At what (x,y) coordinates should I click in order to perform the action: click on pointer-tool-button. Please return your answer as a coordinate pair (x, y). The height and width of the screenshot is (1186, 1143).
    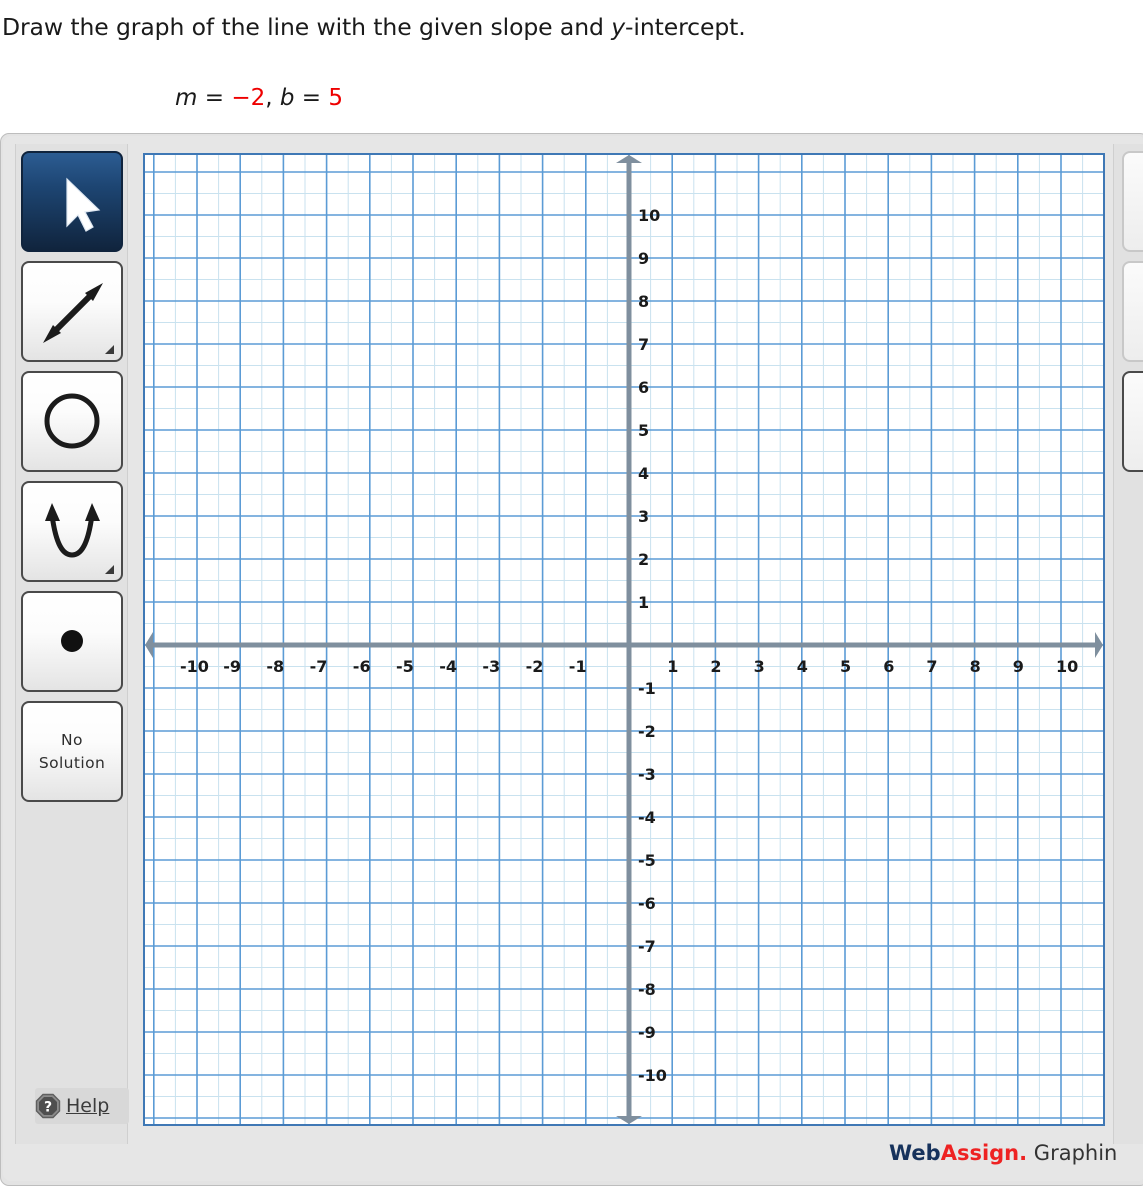
    Looking at the image, I should click on (72, 201).